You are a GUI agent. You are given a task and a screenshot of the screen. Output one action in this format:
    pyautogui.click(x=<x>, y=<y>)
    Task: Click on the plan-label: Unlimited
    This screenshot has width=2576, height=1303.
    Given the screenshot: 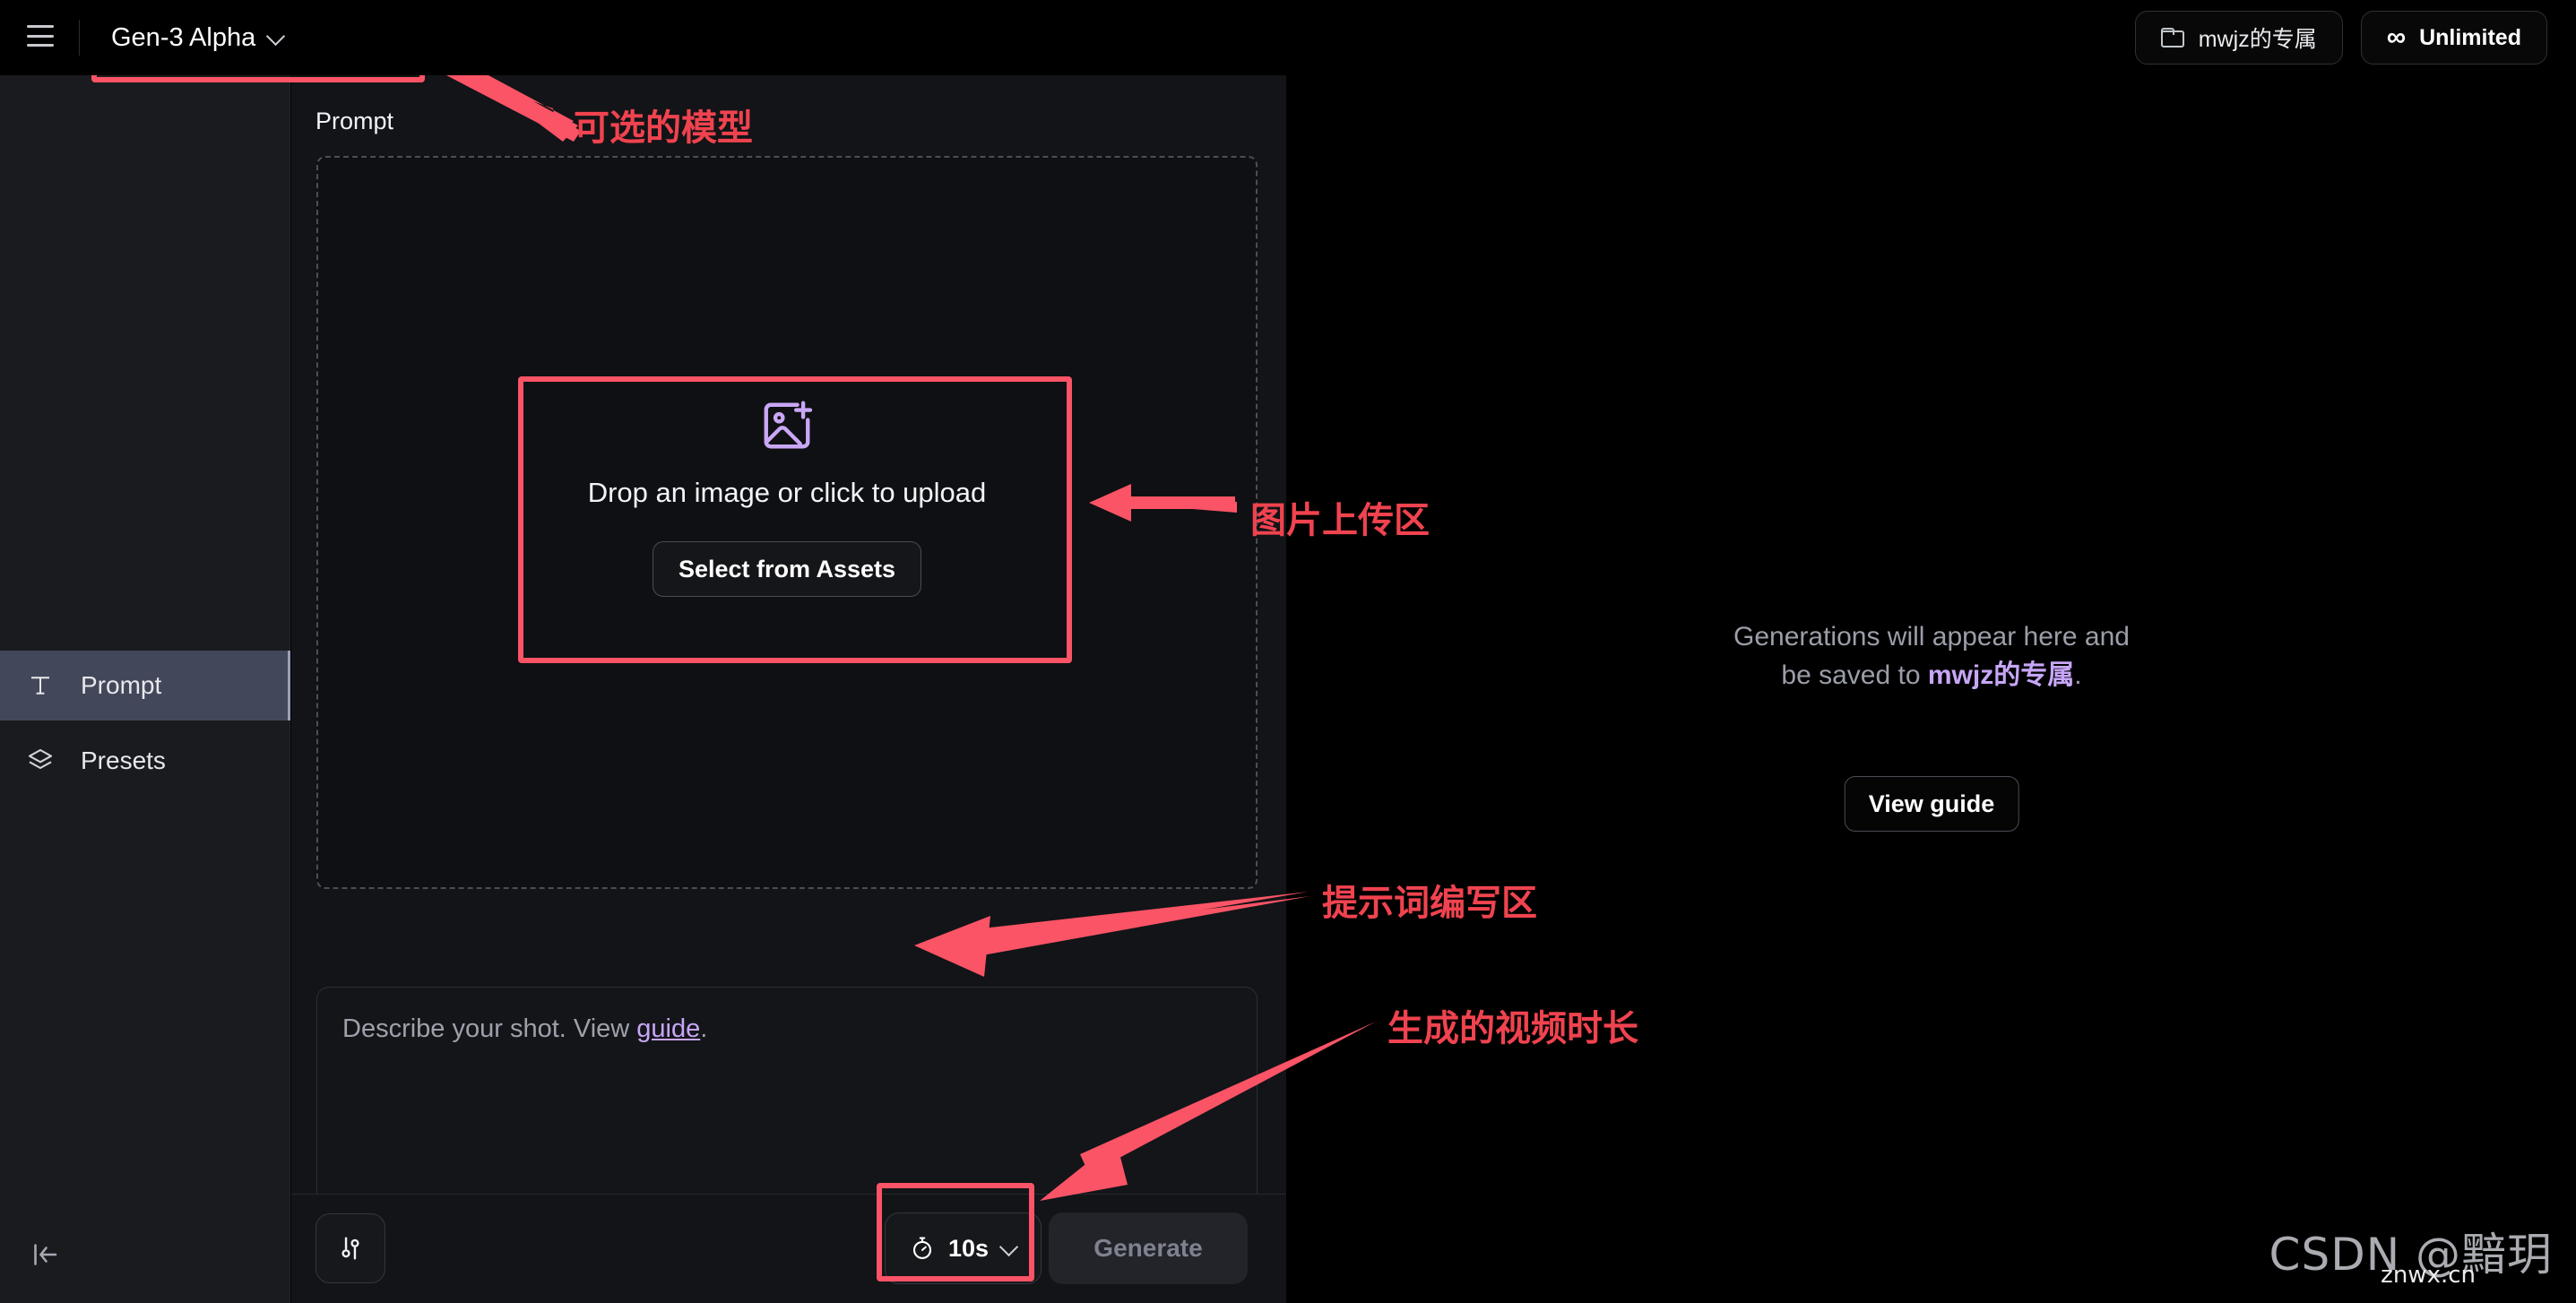 What is the action you would take?
    pyautogui.click(x=2470, y=37)
    